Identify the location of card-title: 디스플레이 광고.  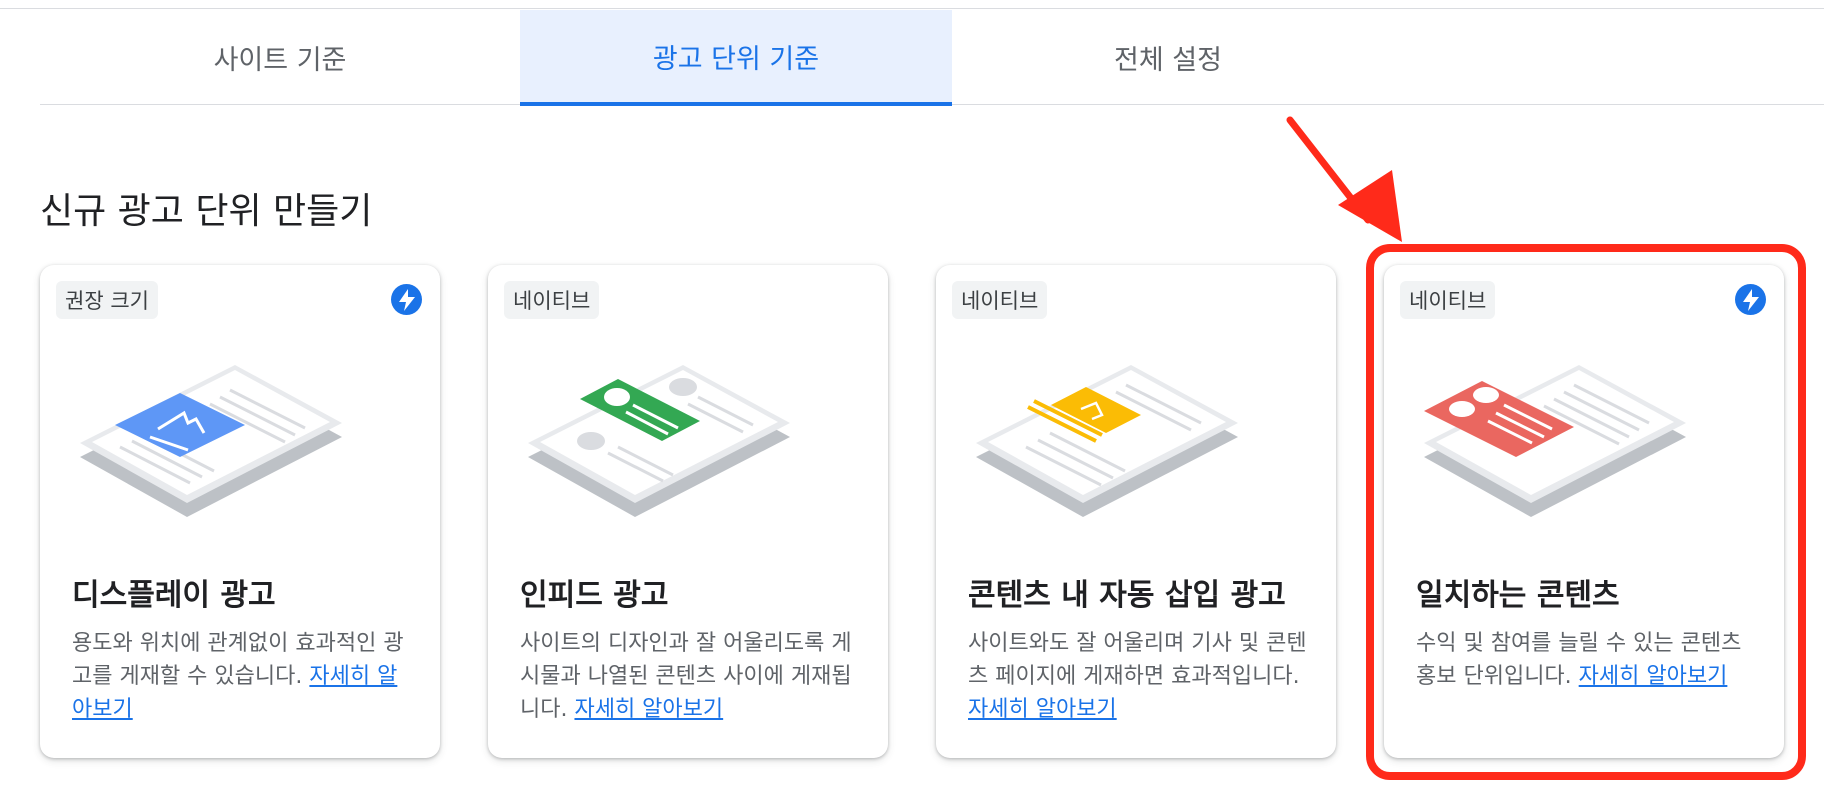
(174, 595).